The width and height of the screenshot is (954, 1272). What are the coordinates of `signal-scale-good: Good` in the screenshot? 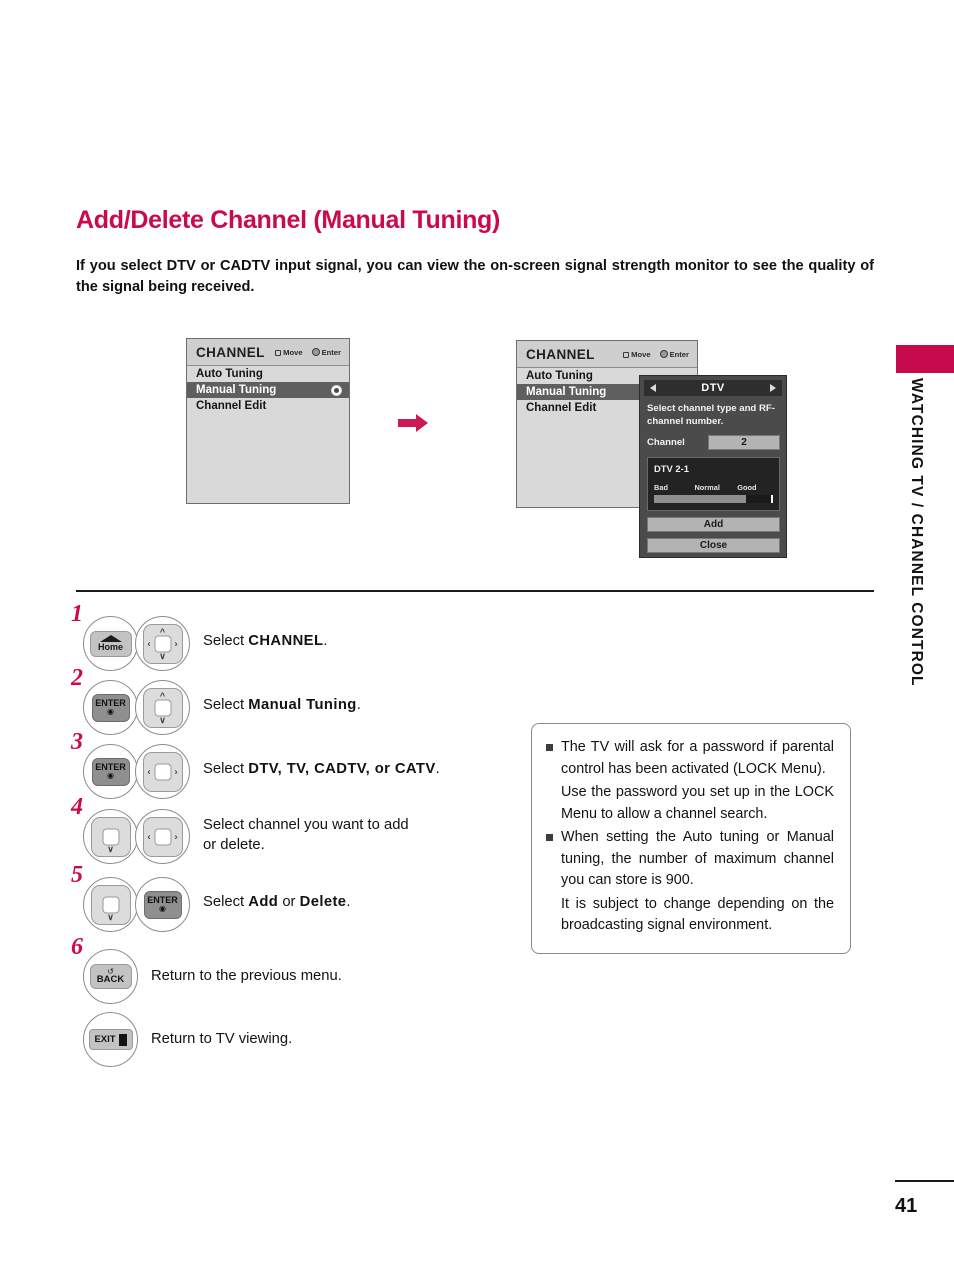 It's located at (747, 487).